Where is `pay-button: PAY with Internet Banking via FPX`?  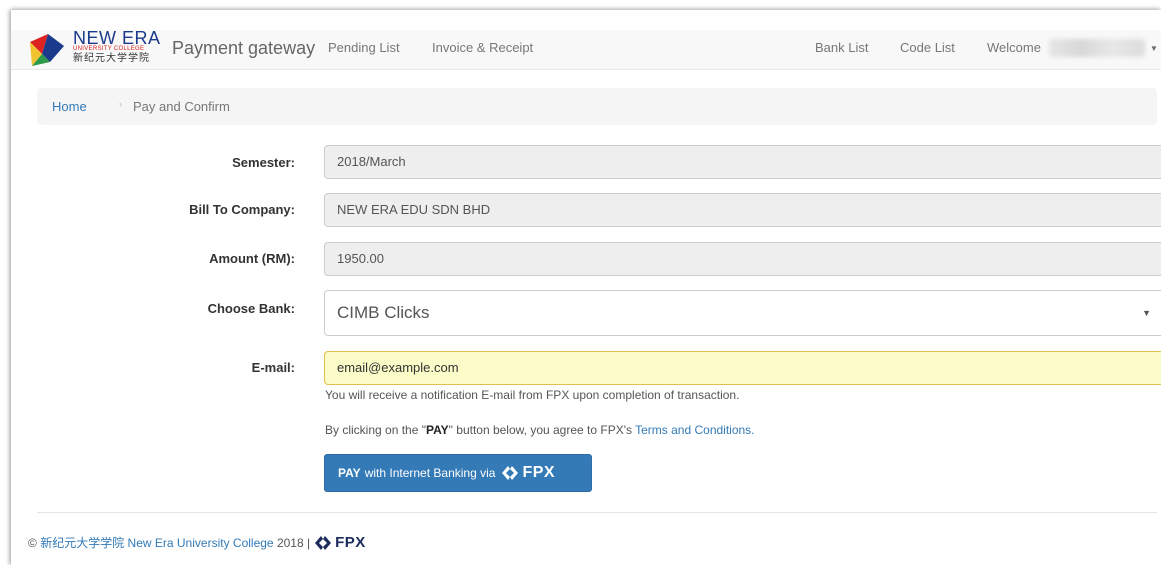
pay-button: PAY with Internet Banking via FPX is located at coordinates (458, 473).